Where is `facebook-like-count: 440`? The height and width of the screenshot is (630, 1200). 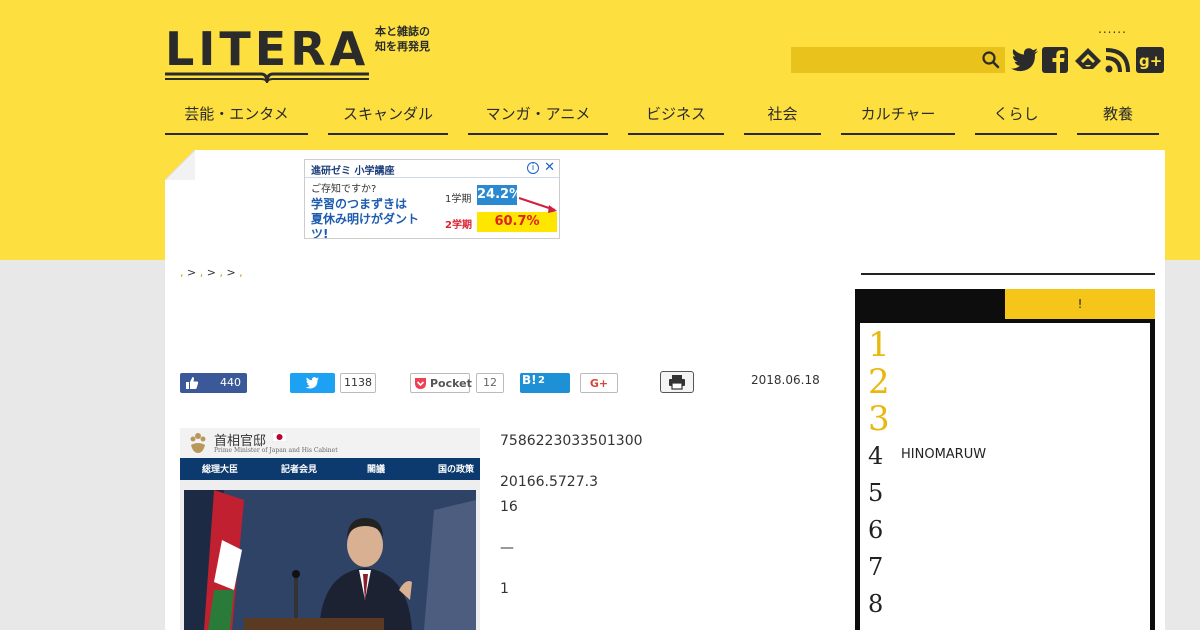 facebook-like-count: 440 is located at coordinates (230, 382).